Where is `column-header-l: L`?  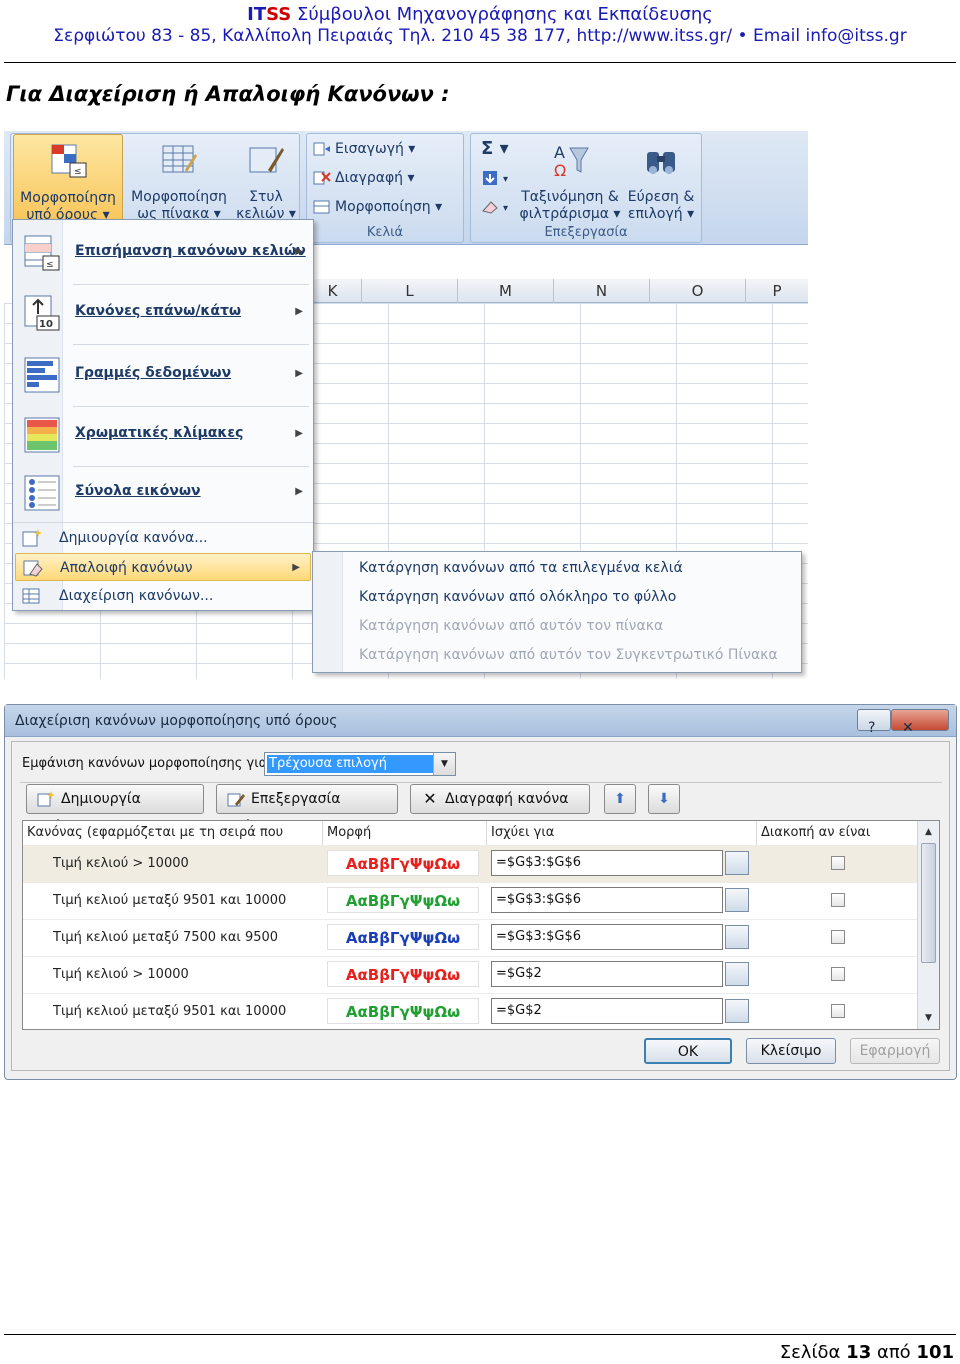 column-header-l: L is located at coordinates (410, 291).